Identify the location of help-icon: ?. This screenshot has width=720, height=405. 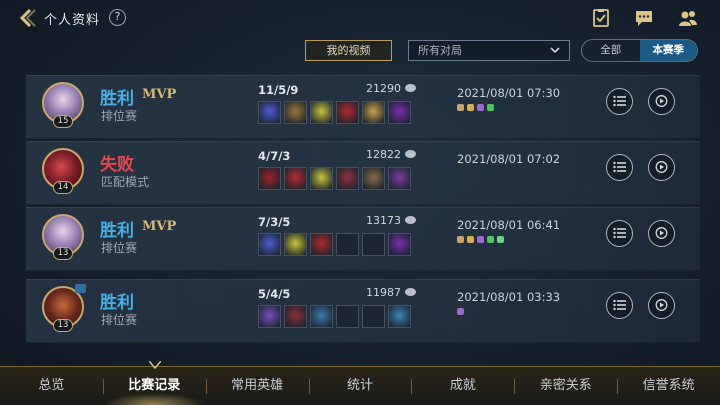
(117, 17).